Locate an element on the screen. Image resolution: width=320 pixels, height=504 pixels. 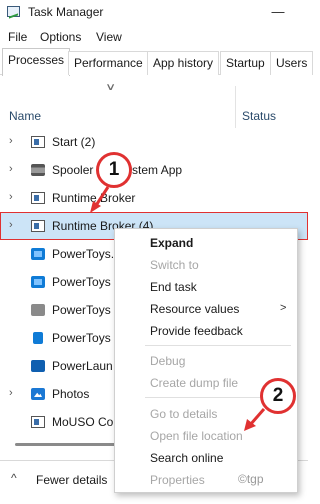
menu-item-open-file-location: Open file location is located at coordinates (196, 436).